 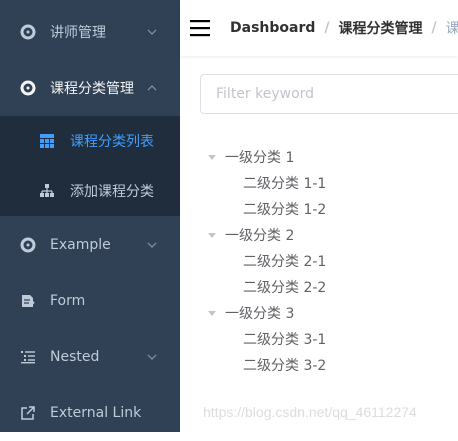 I want to click on tree-node-level1: 一级分类 2, so click(x=259, y=235).